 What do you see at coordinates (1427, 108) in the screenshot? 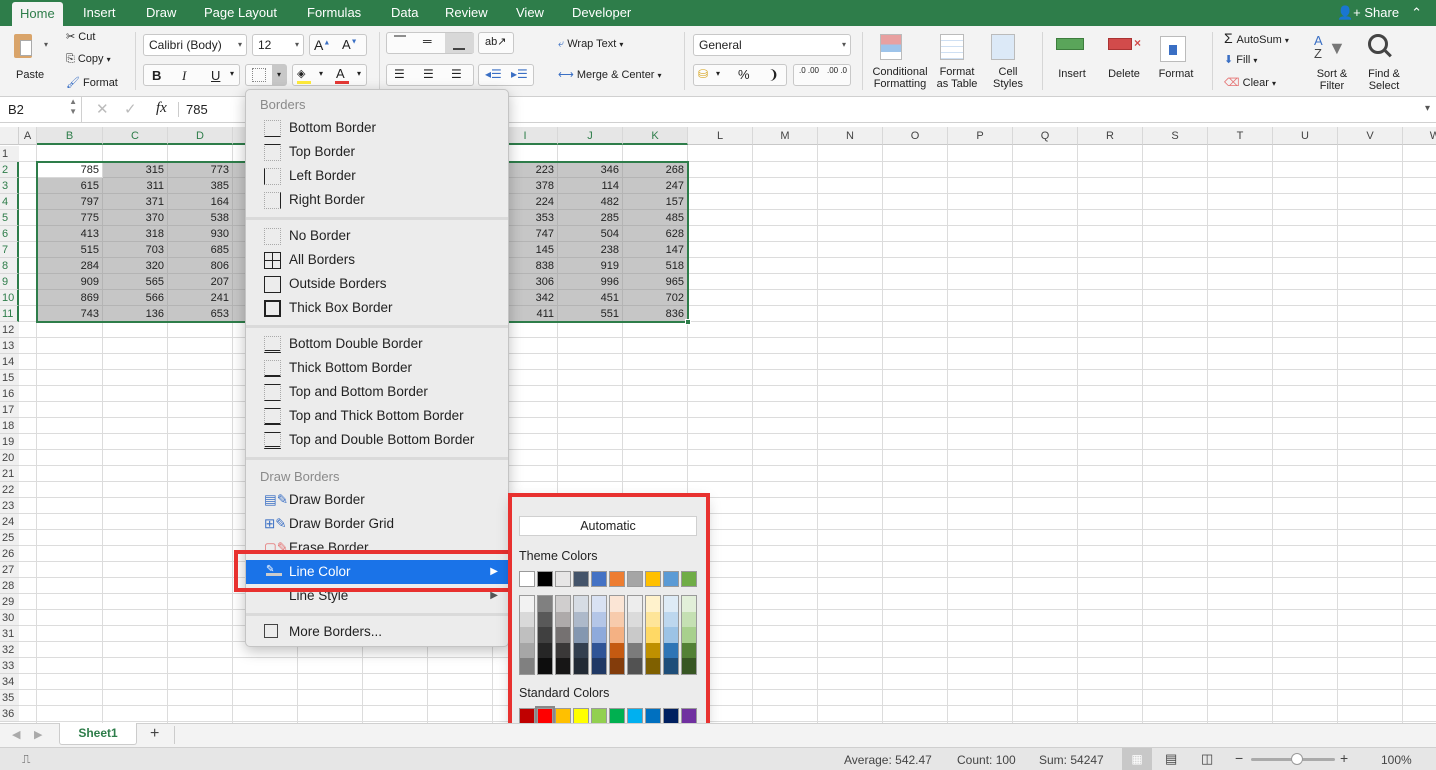
I see `expand-formula-bar-icon: ▾` at bounding box center [1427, 108].